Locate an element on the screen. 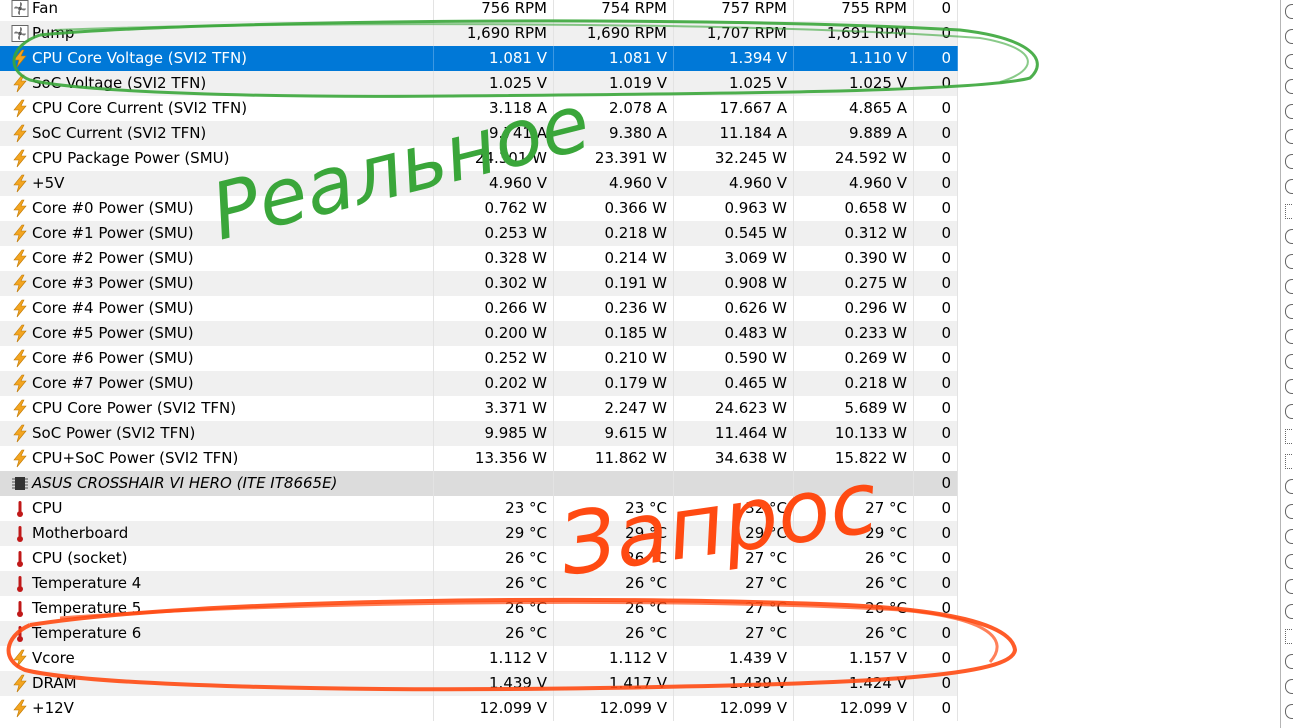  max-value is located at coordinates (734, 483).